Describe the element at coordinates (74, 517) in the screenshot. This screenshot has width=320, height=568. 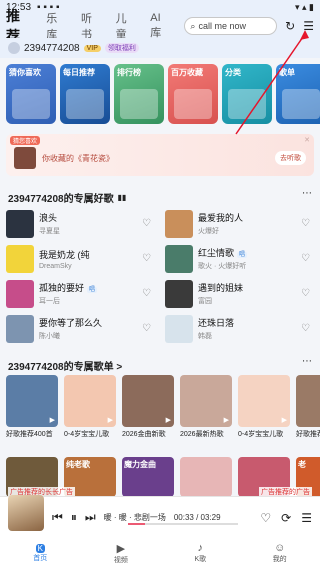
I see `pause-icon: ⏸` at that location.